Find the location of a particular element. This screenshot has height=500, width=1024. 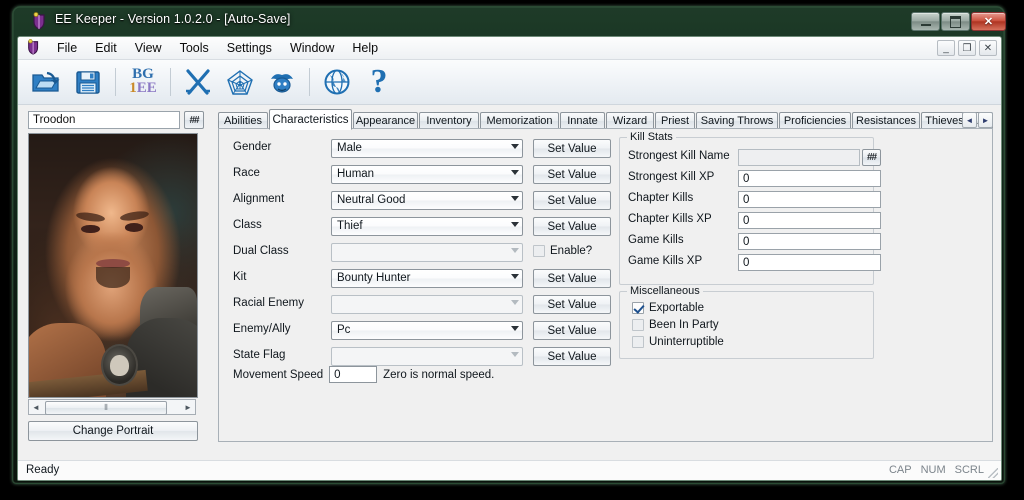

scroll-left-arrow-icon: ◄ is located at coordinates (36, 407).